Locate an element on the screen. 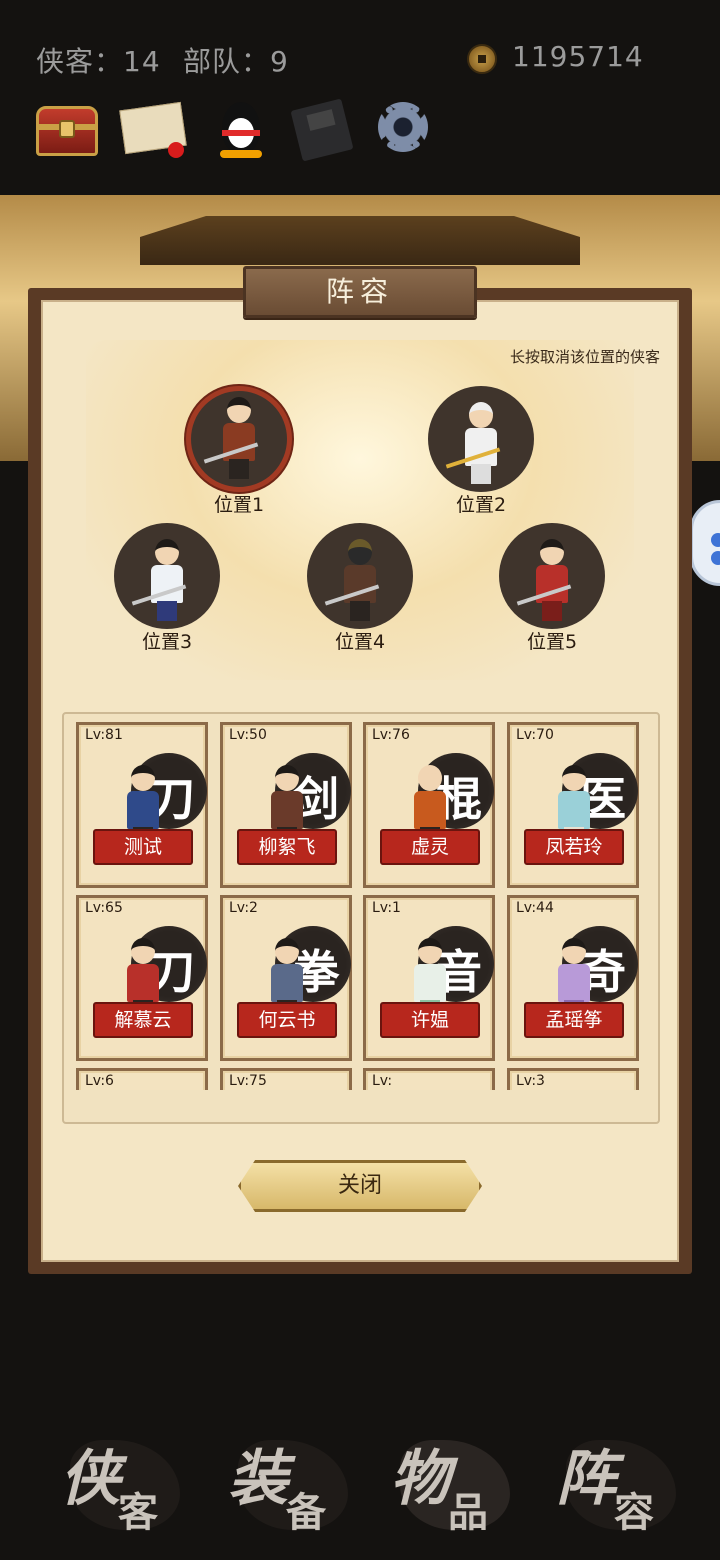 The width and height of the screenshot is (720, 1560). hero-level: Lv:3 is located at coordinates (530, 1081).